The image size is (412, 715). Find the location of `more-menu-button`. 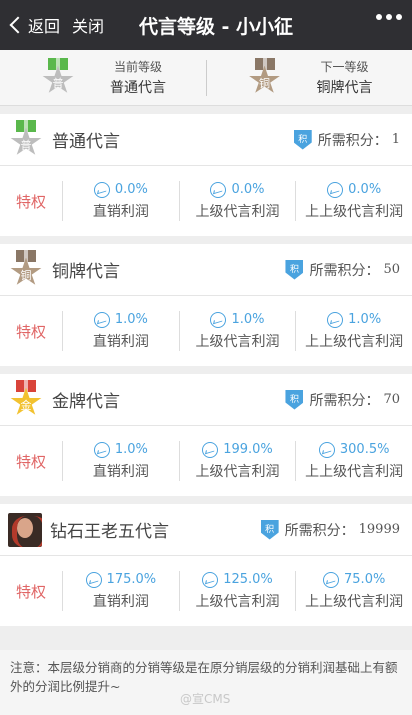

more-menu-button is located at coordinates (389, 17).